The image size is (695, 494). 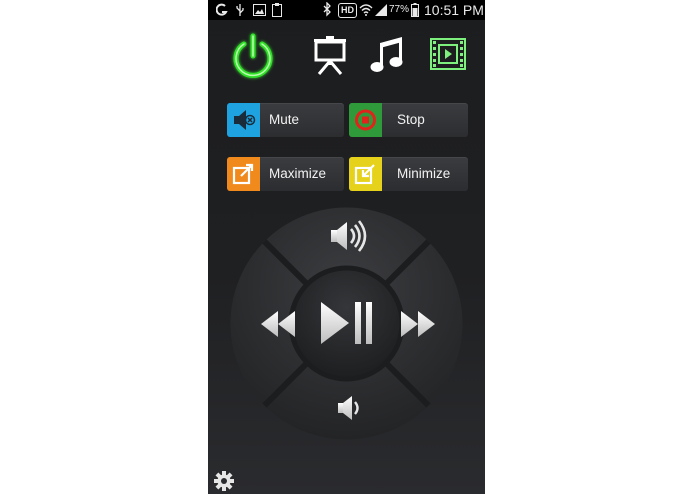 I want to click on maximize-button: Maximize, so click(x=285, y=174).